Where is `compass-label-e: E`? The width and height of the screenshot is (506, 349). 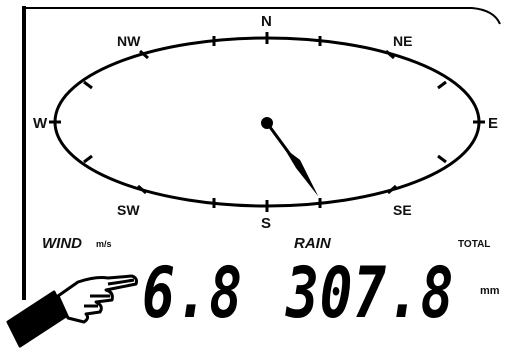
compass-label-e: E is located at coordinates (493, 123).